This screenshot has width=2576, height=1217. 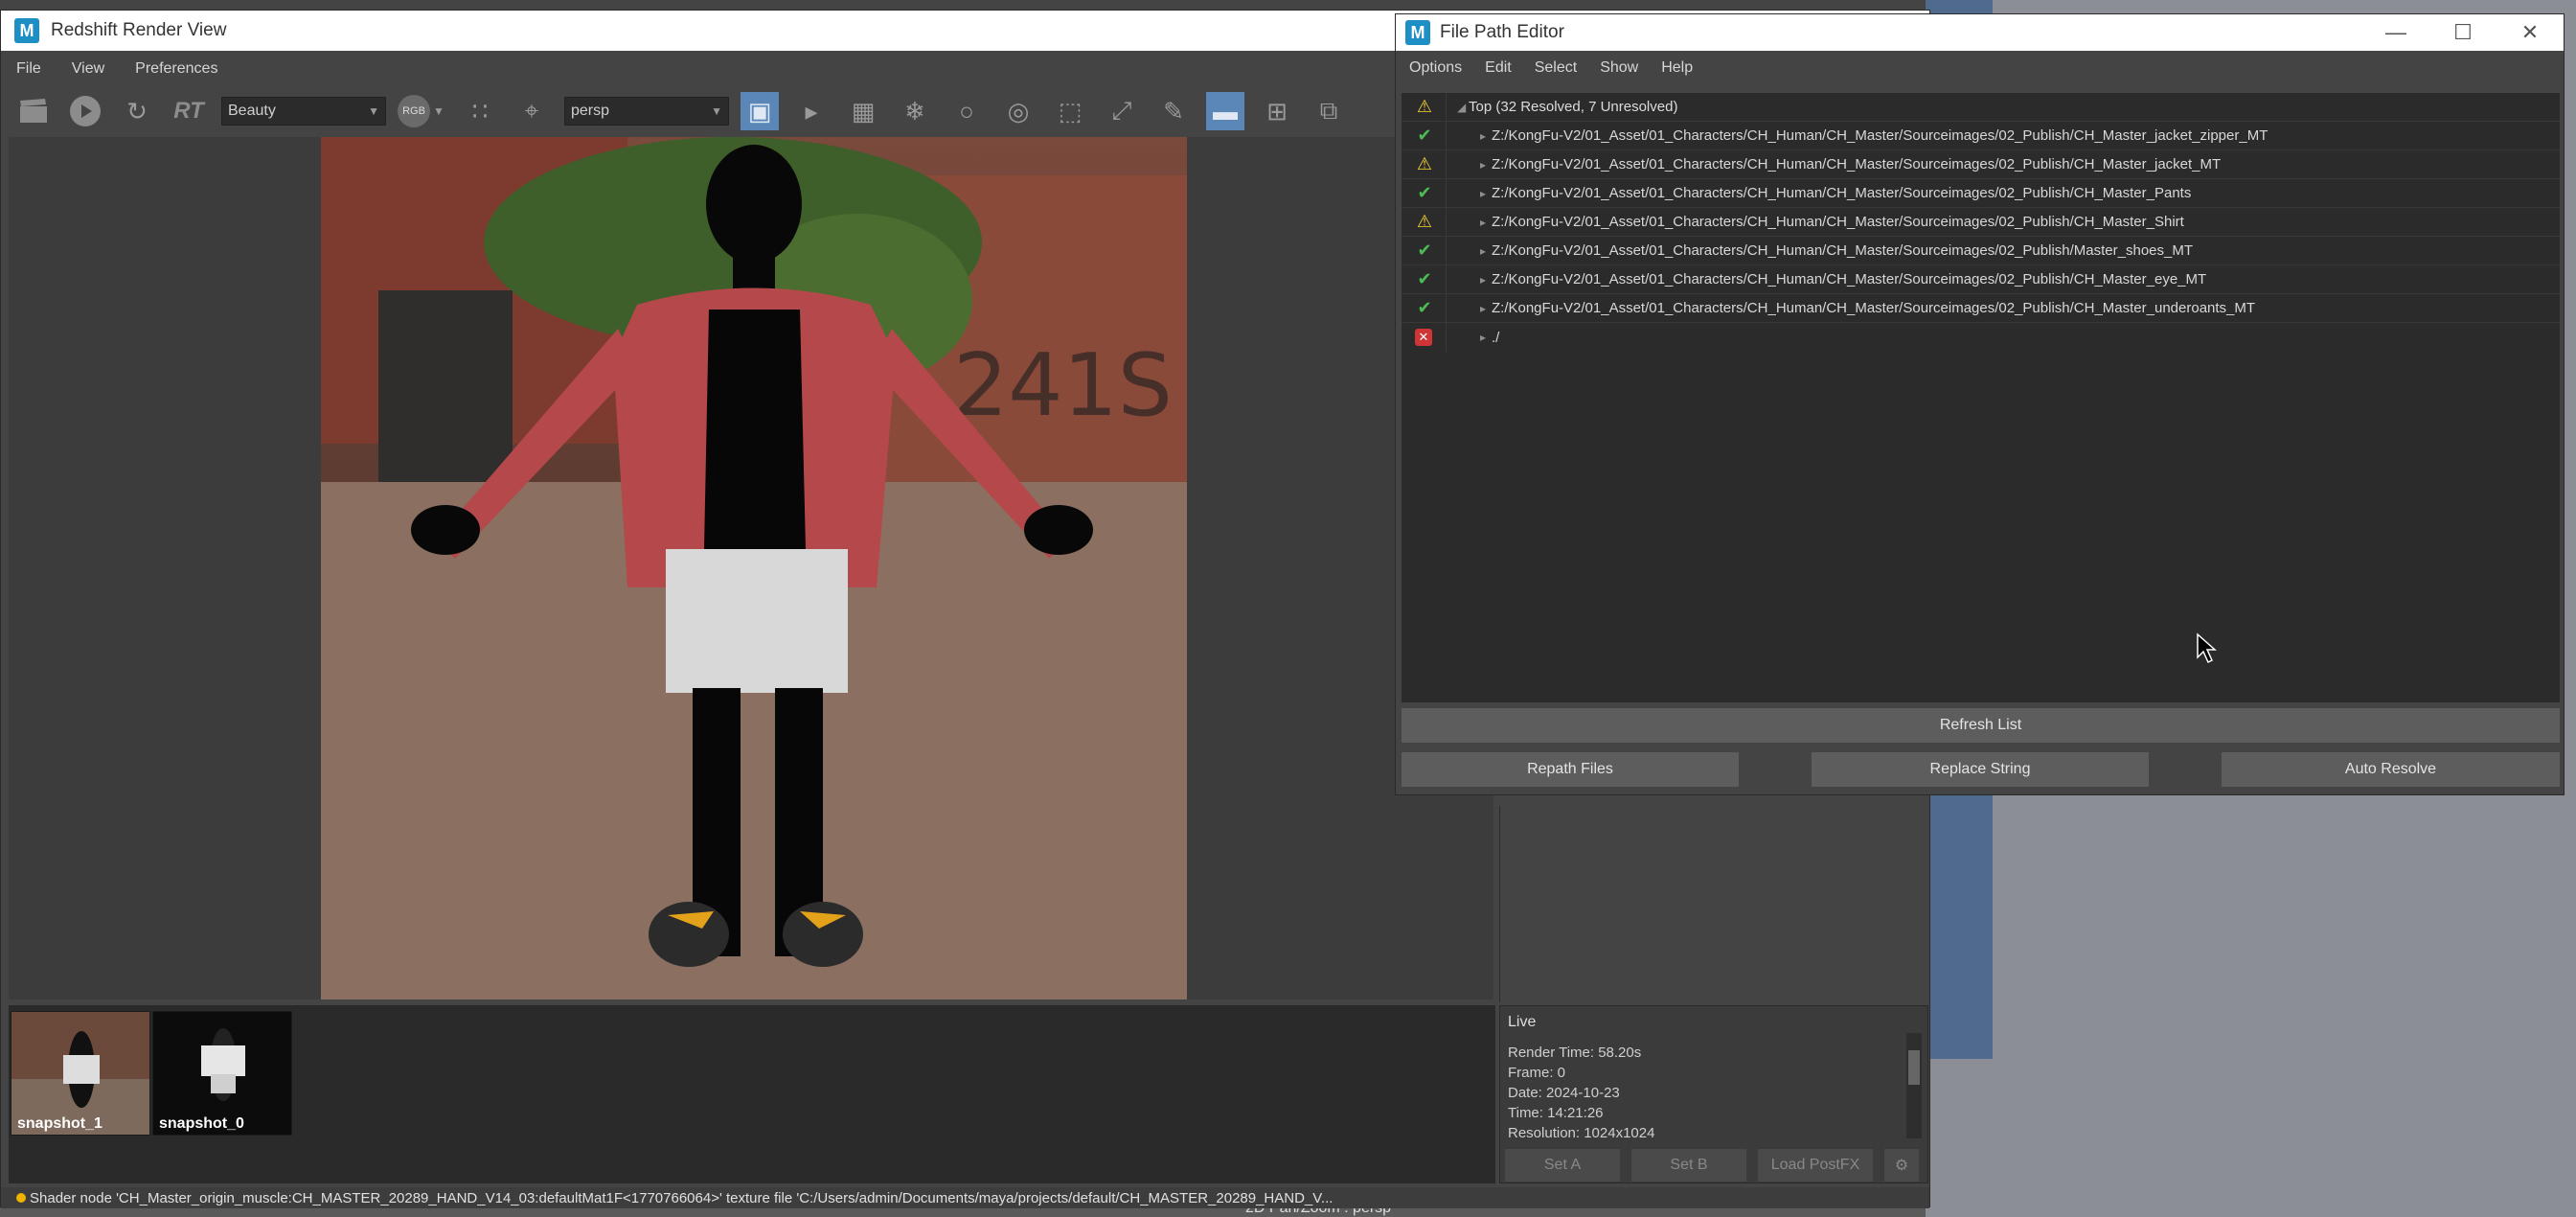 What do you see at coordinates (966, 111) in the screenshot?
I see `circle-icon: ○` at bounding box center [966, 111].